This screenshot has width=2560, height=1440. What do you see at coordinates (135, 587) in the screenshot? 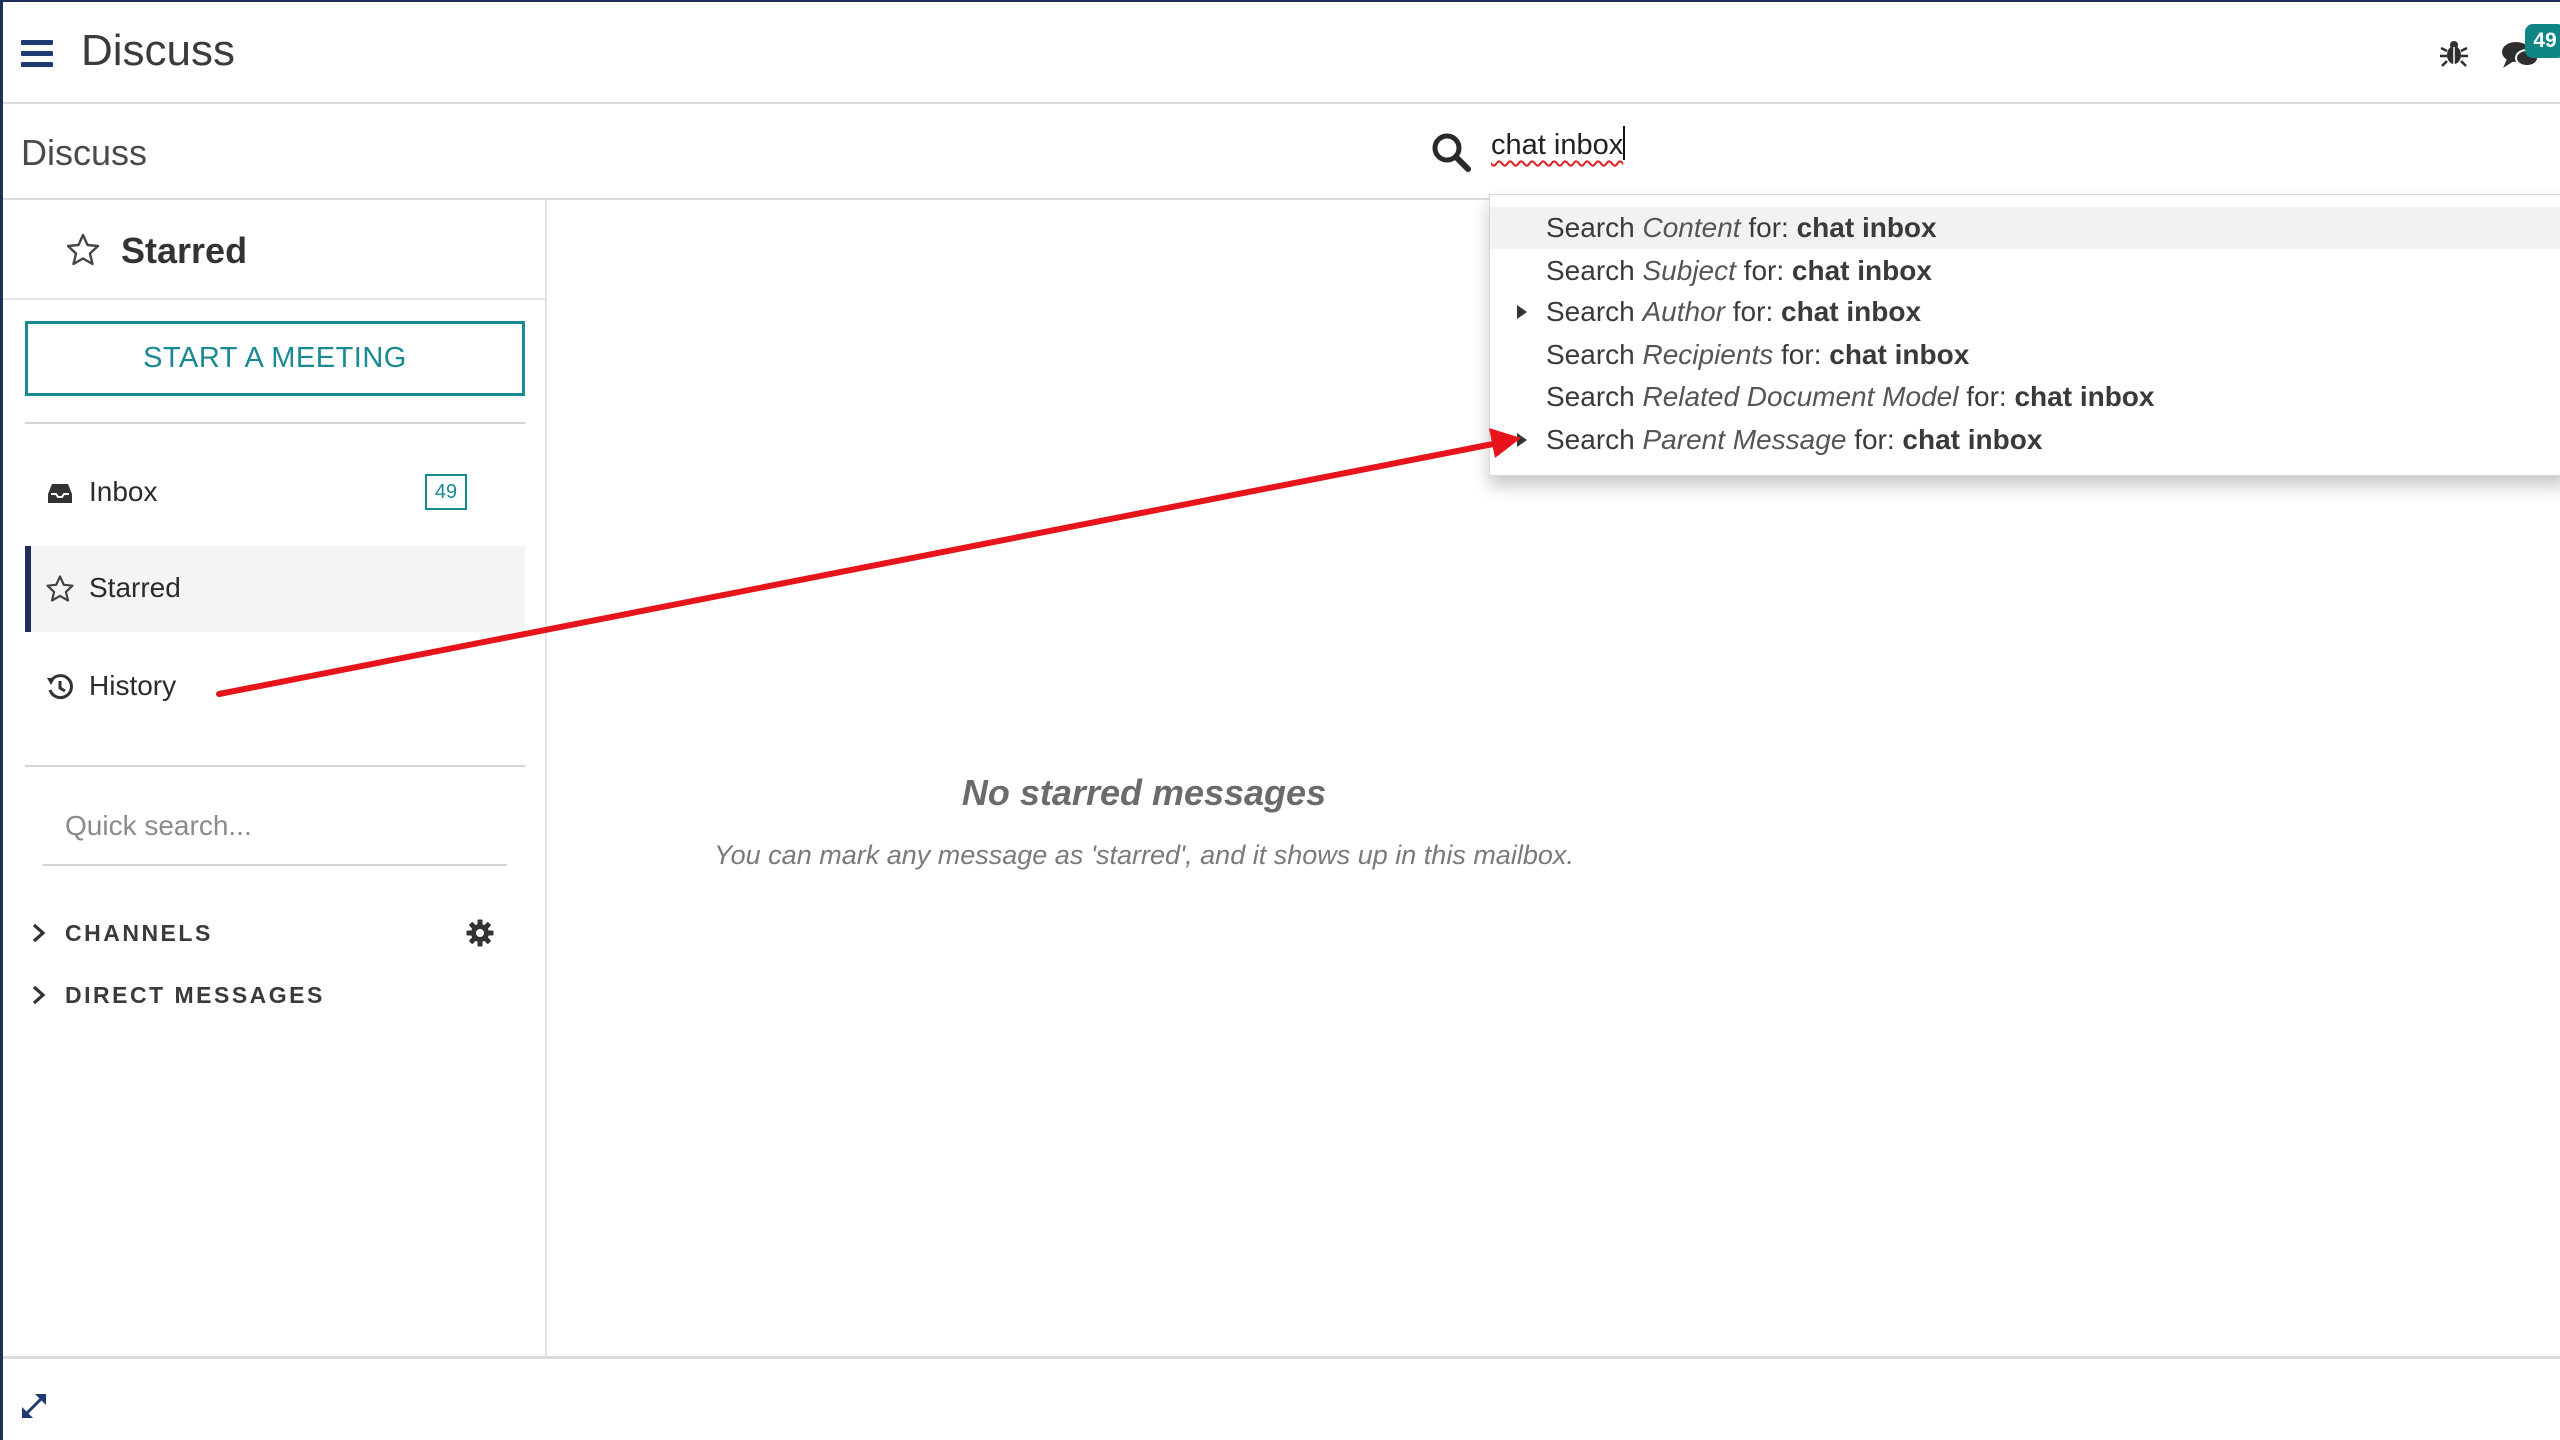
I see `sidebar-item-label: Starred` at bounding box center [135, 587].